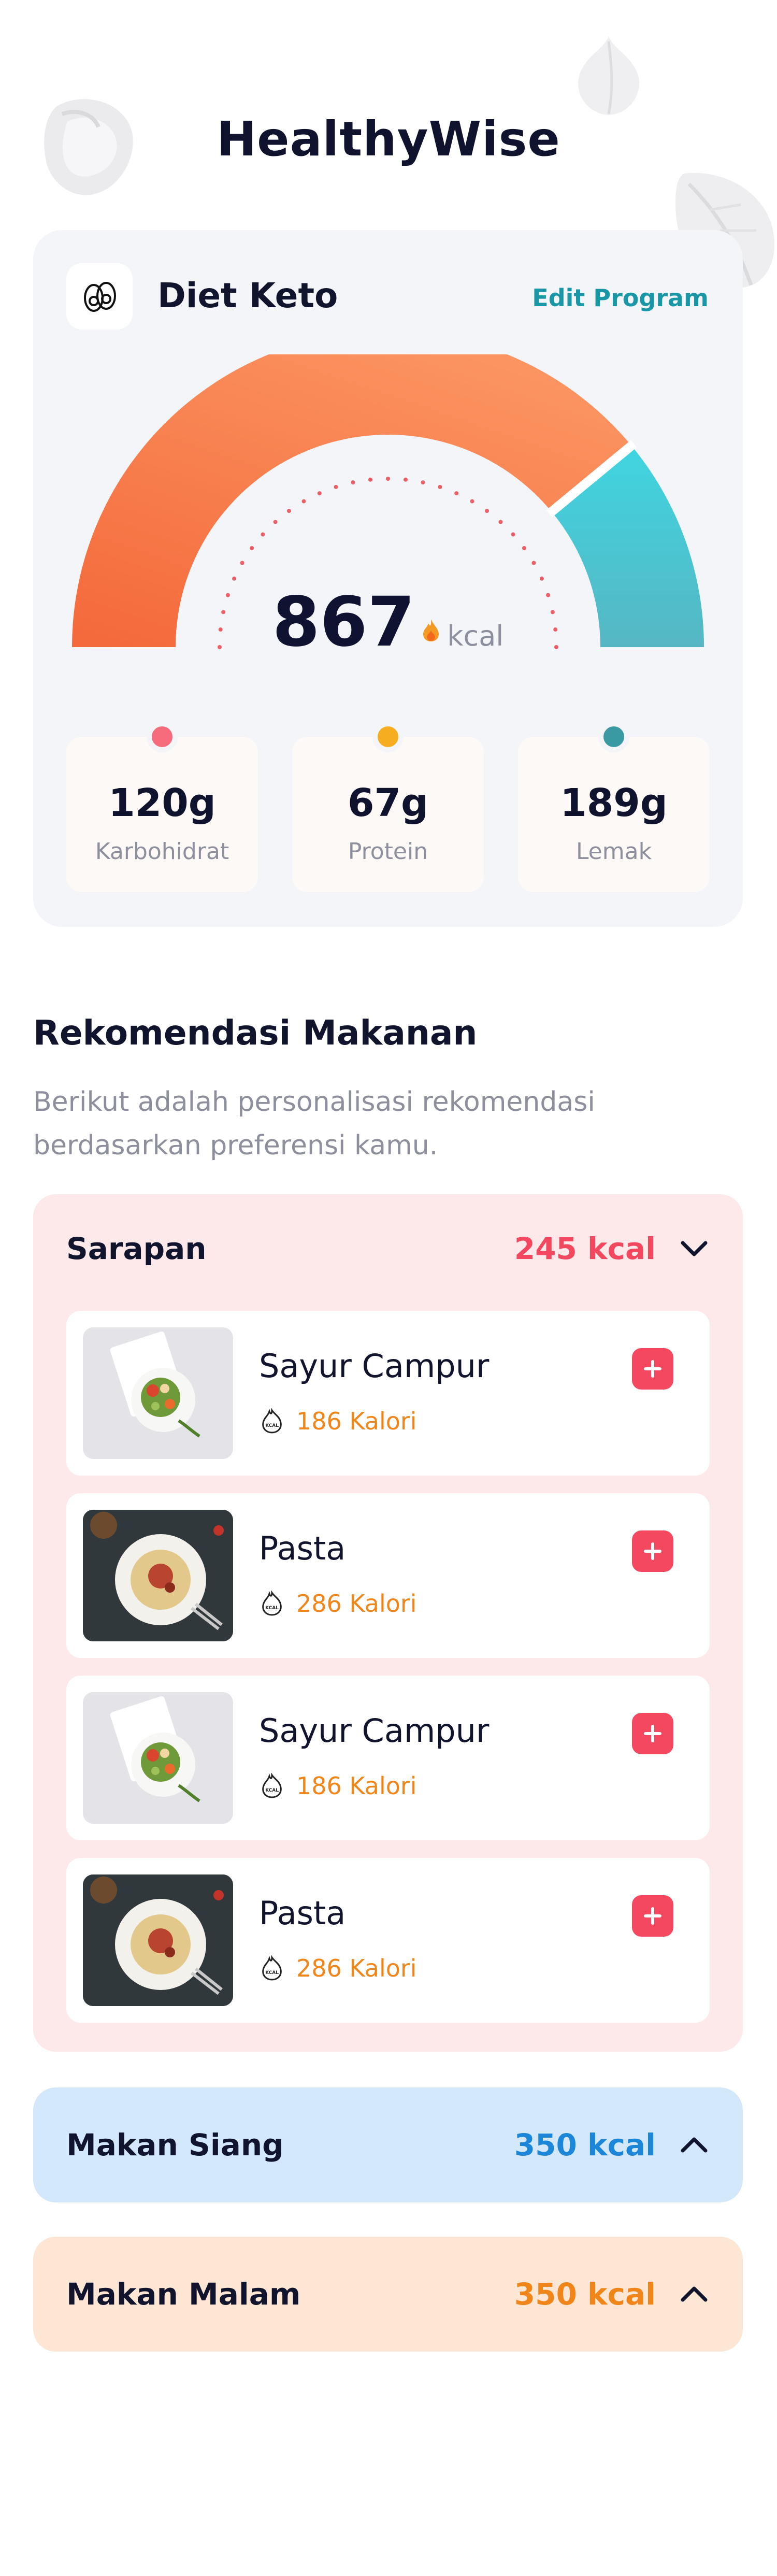  Describe the element at coordinates (614, 803) in the screenshot. I see `macro-value: 189g` at that location.